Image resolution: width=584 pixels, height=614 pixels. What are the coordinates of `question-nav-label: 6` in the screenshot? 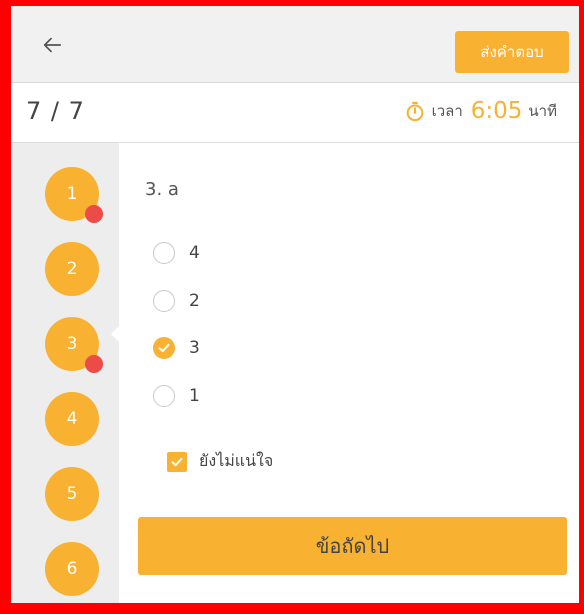 It's located at (72, 569).